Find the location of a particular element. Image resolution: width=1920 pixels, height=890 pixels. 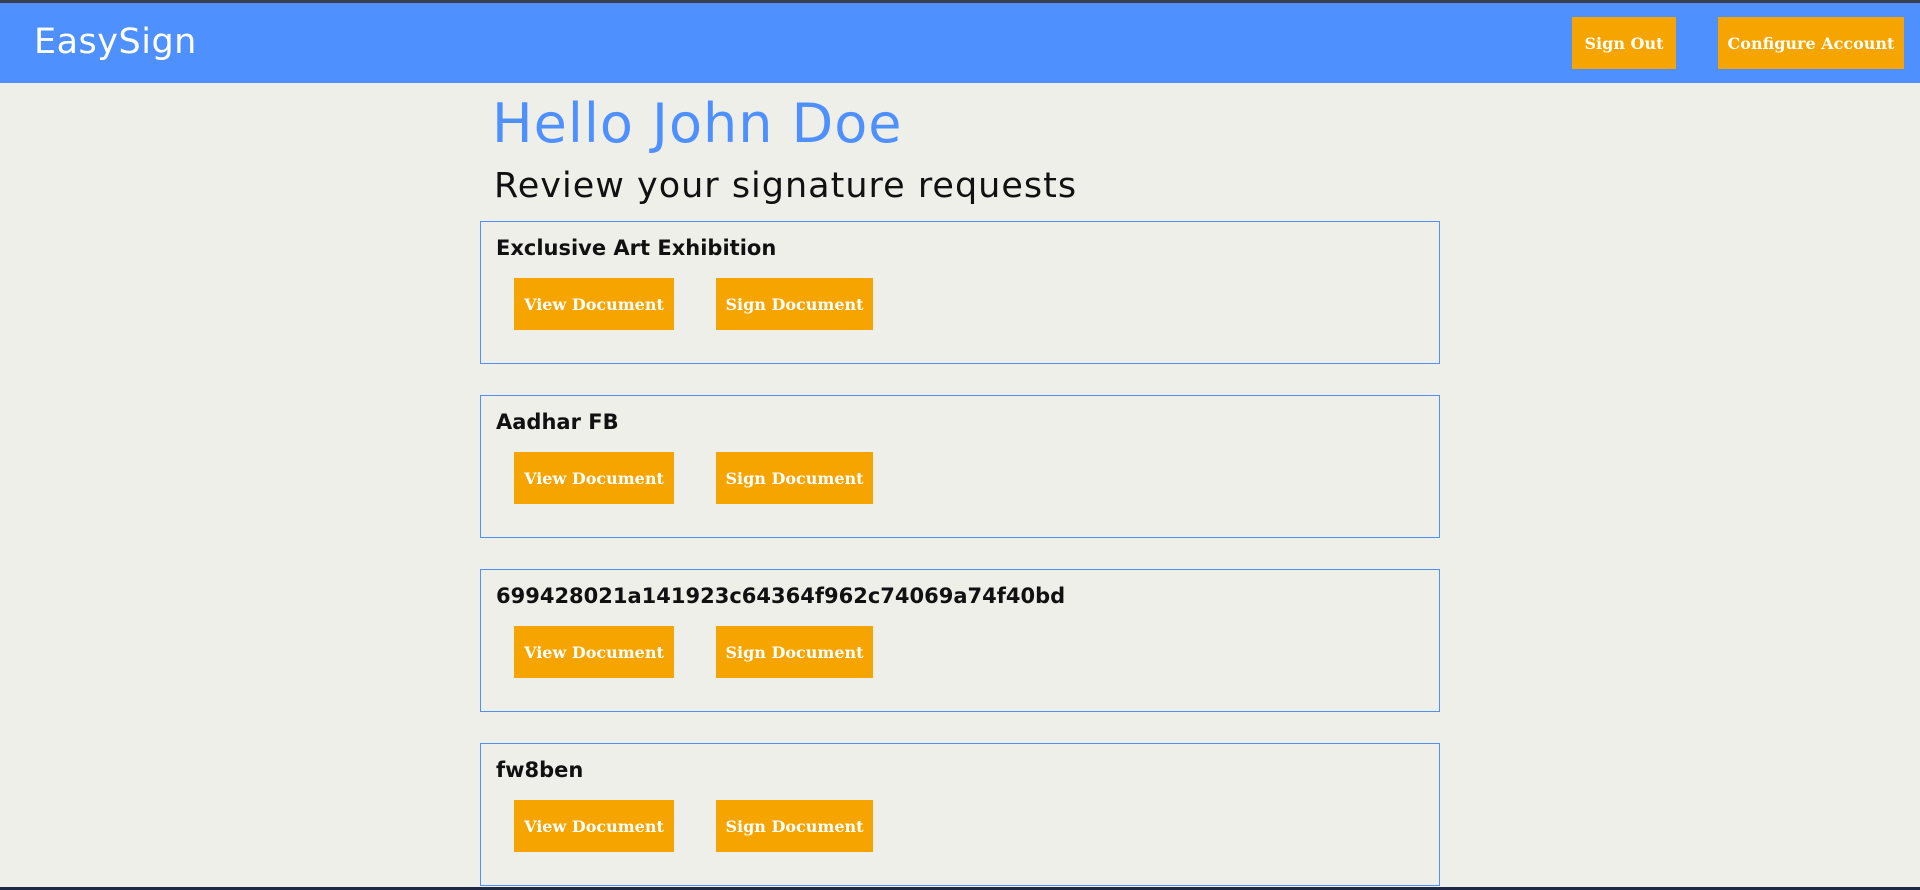

request-title: Aadhar FB is located at coordinates (557, 422).